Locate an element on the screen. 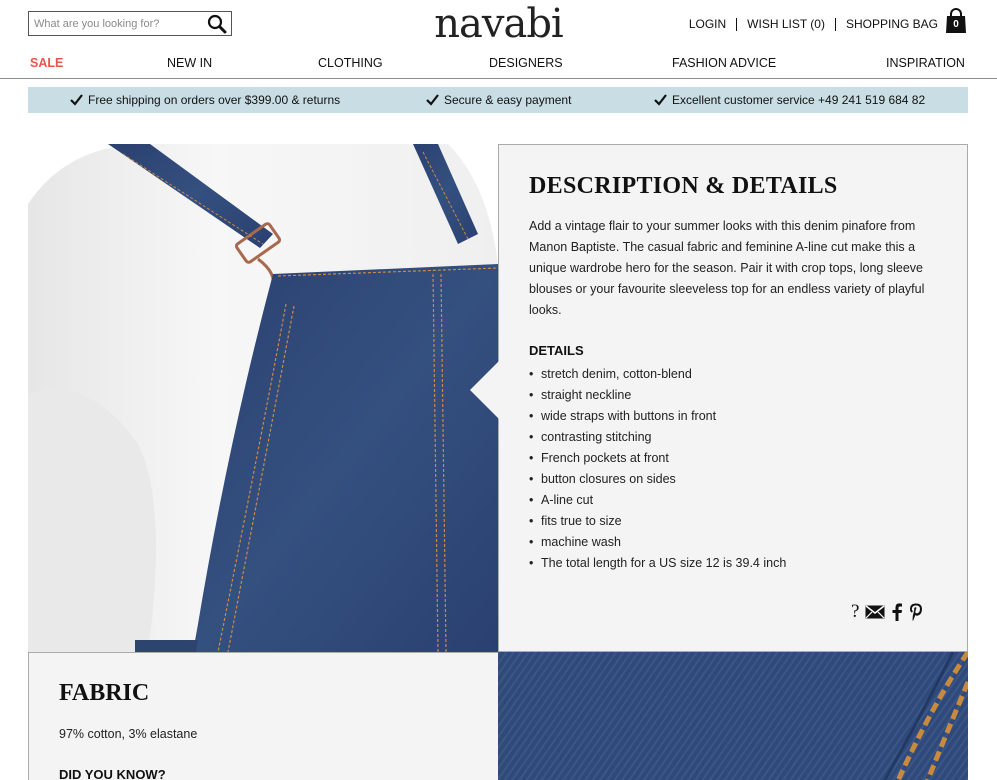 This screenshot has width=997, height=780. usp-payment-text: Secure & easy payment is located at coordinates (508, 100).